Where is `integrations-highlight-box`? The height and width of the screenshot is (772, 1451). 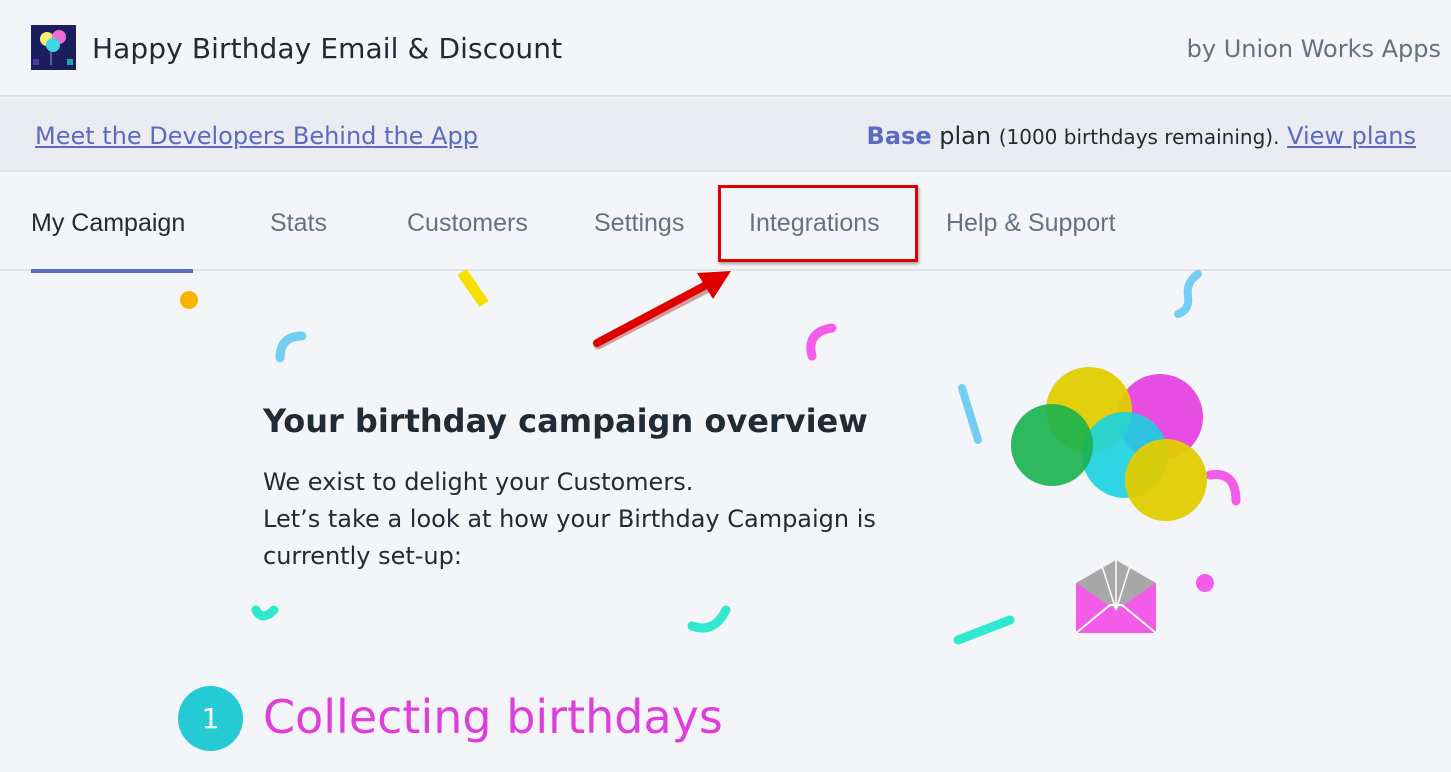
integrations-highlight-box is located at coordinates (818, 223).